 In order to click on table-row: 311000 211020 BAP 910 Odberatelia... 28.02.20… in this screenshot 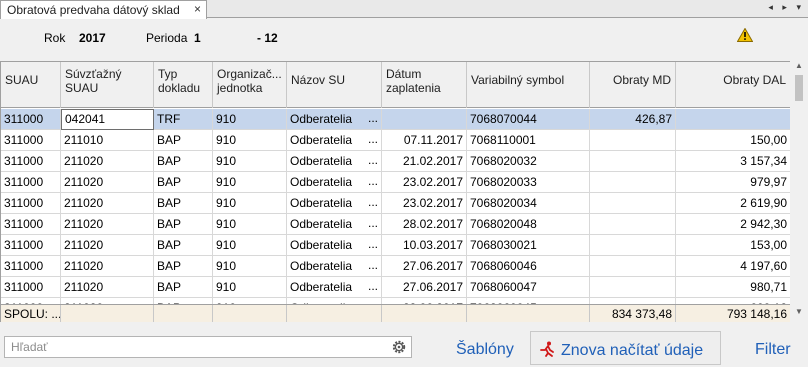, I will do `click(395, 224)`.